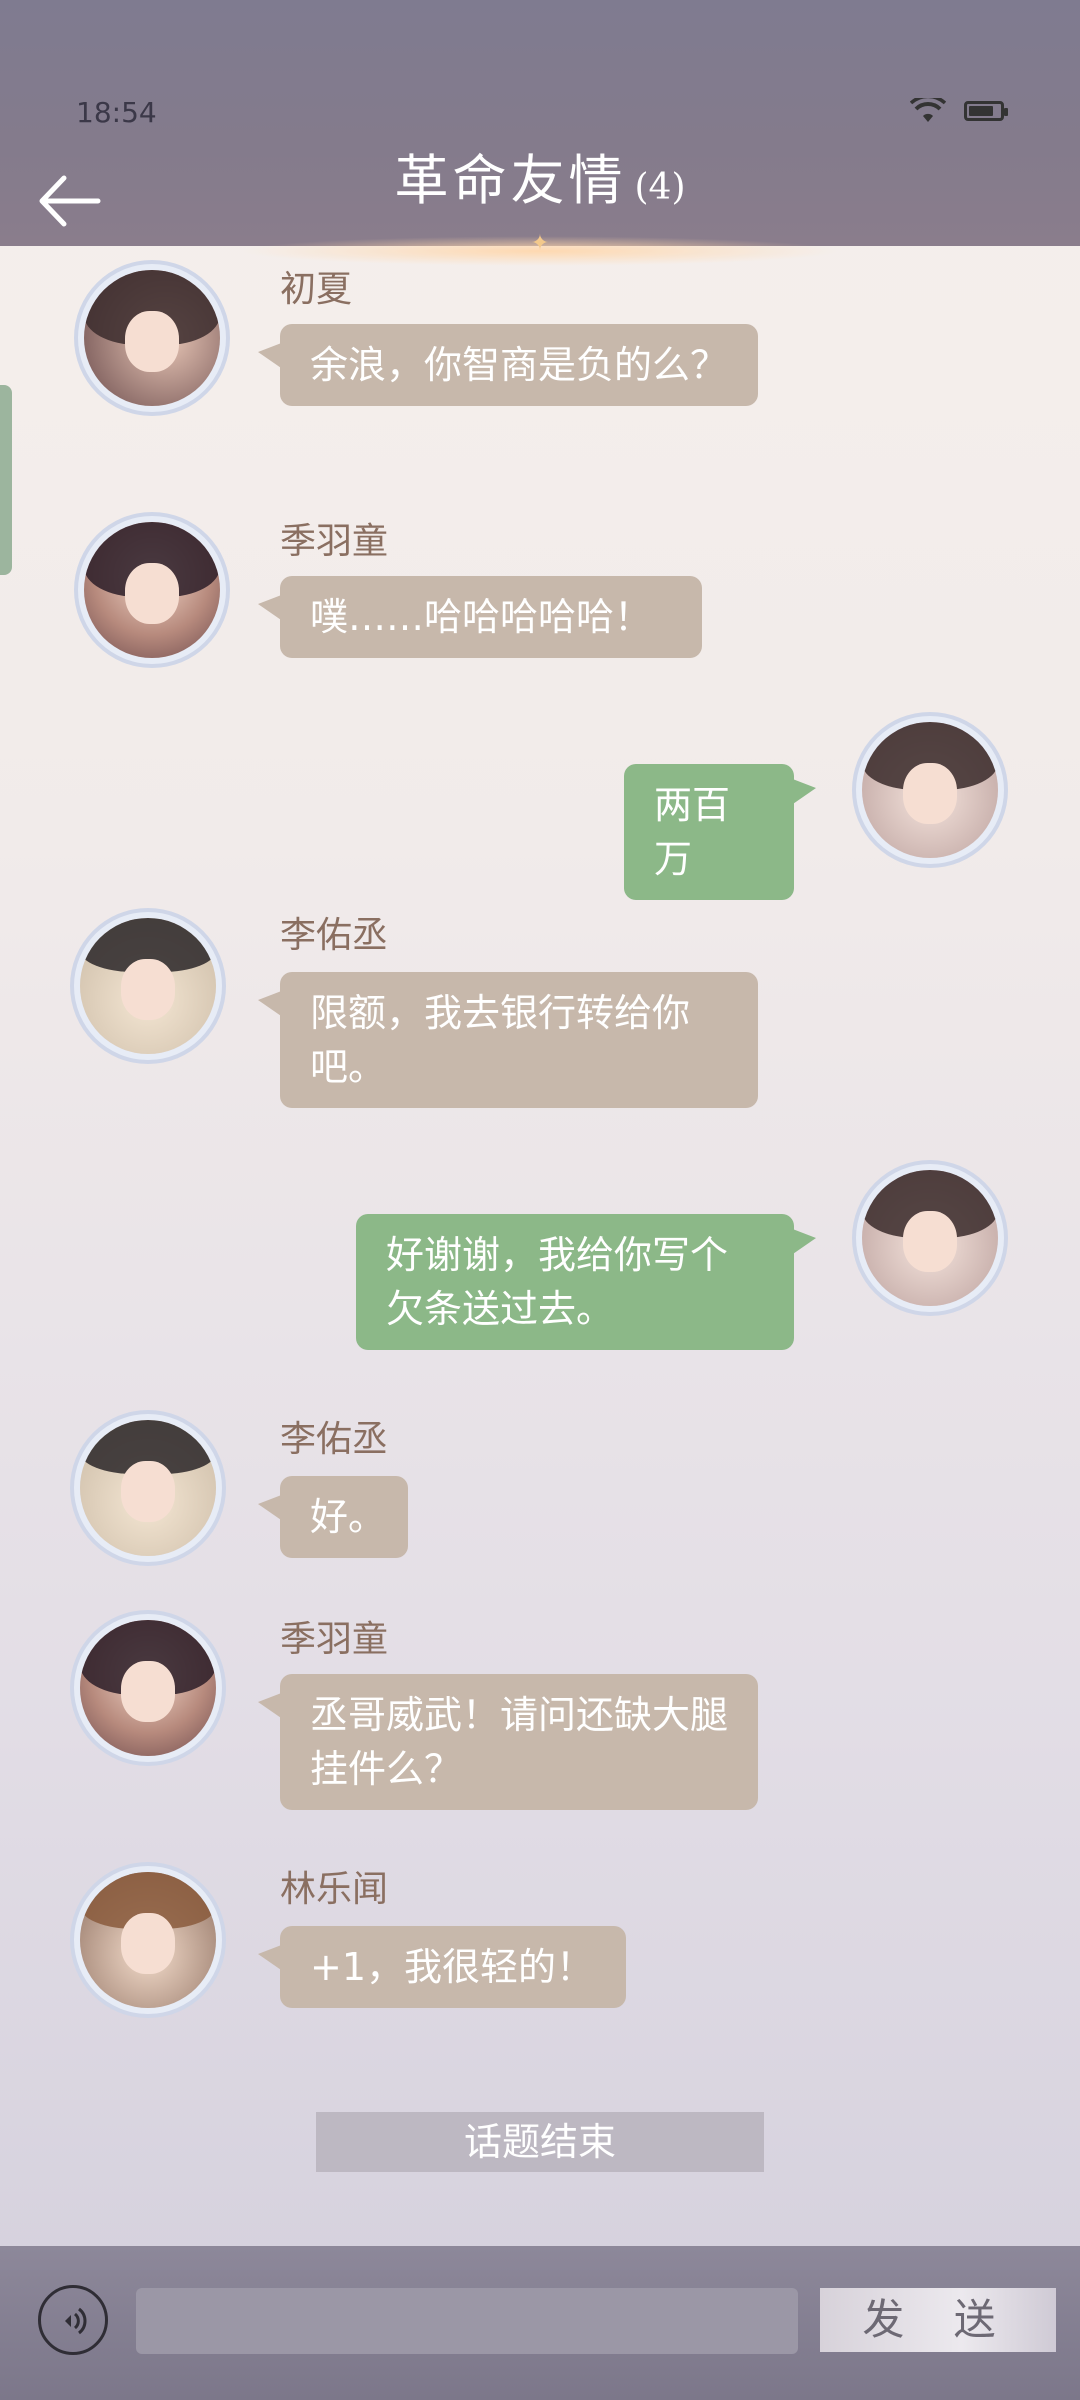 The image size is (1080, 2400). Describe the element at coordinates (959, 111) in the screenshot. I see `status-icons` at that location.